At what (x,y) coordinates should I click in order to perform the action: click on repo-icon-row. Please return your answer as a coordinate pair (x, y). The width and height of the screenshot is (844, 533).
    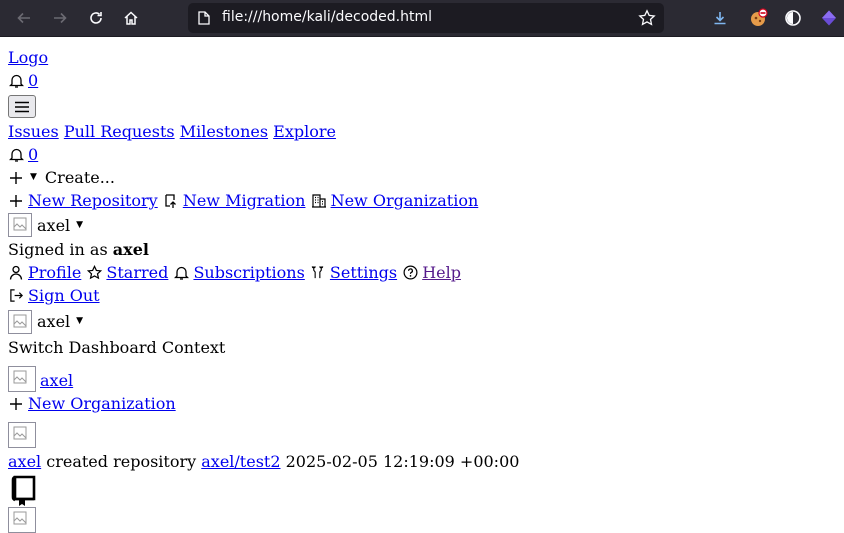
    Looking at the image, I should click on (423, 490).